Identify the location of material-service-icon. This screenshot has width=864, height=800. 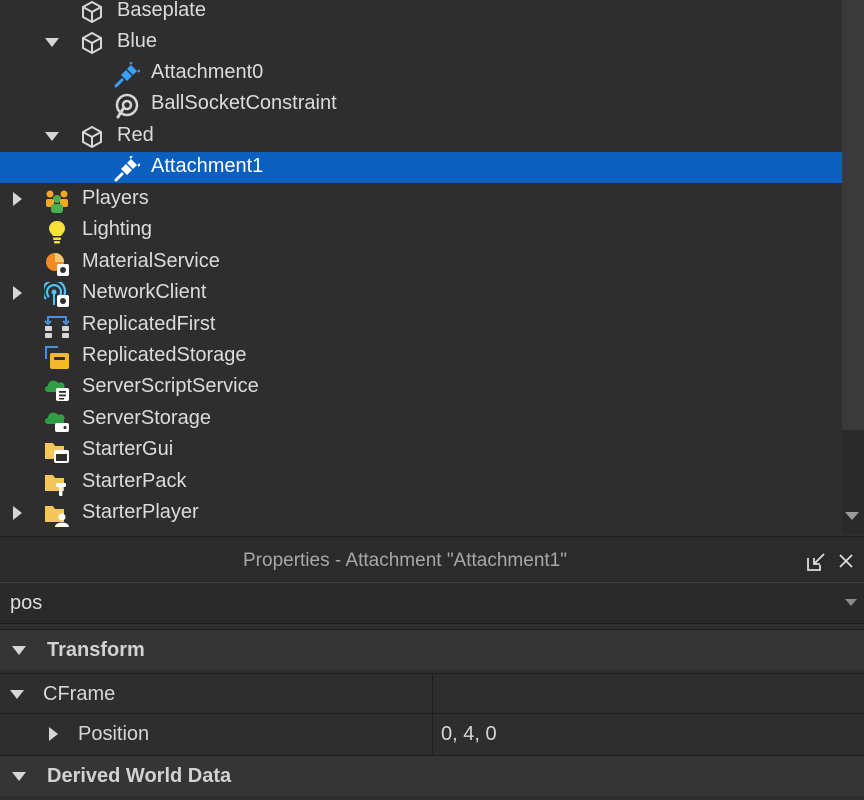
(56, 263).